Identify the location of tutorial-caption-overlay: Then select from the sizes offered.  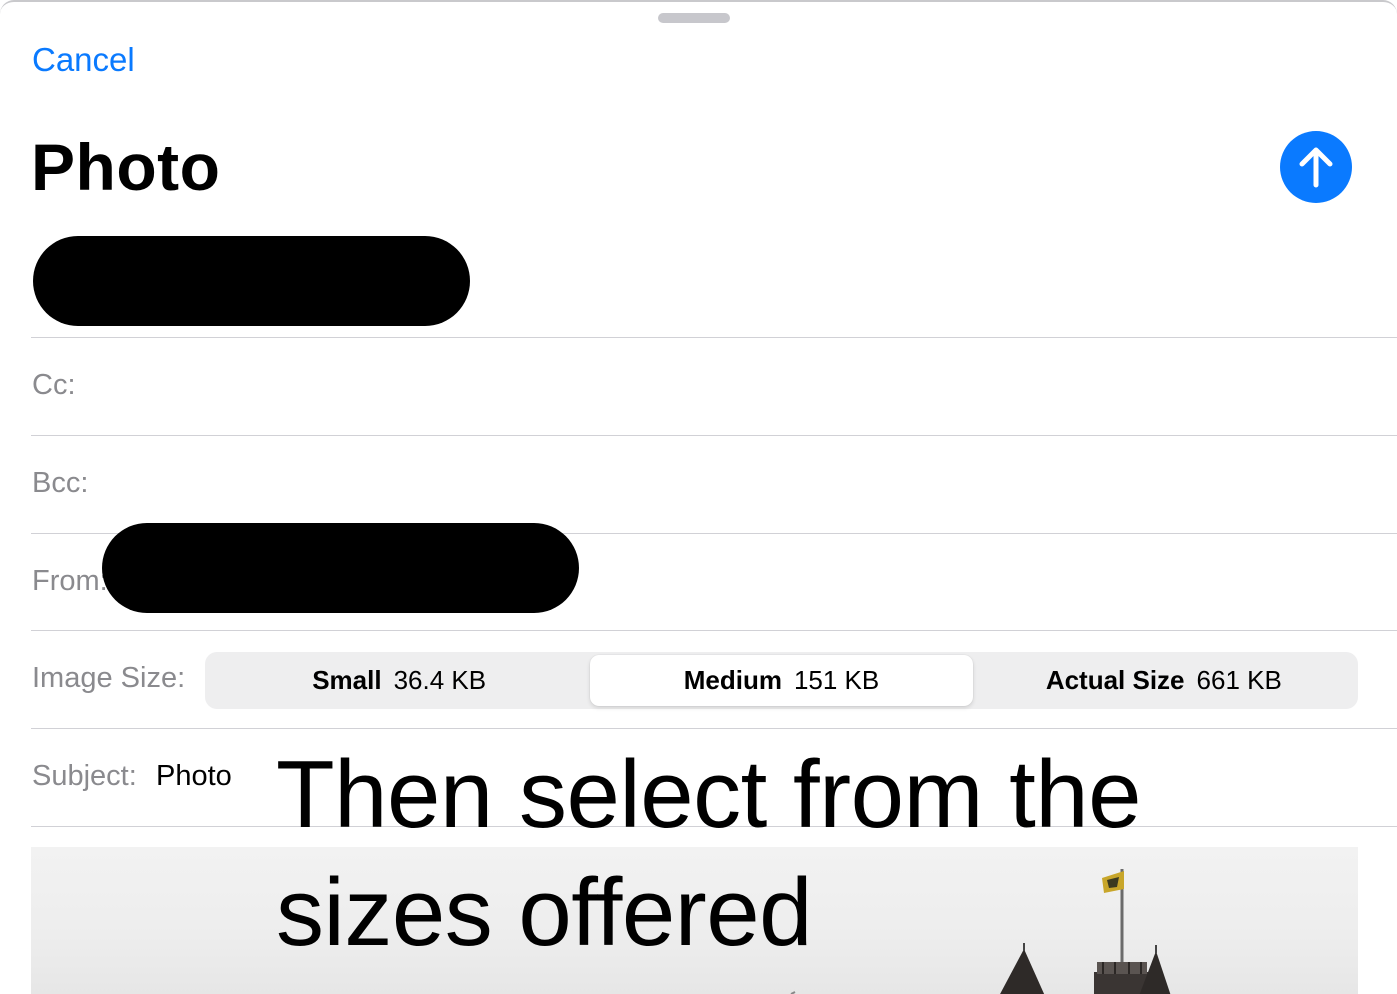
(709, 853).